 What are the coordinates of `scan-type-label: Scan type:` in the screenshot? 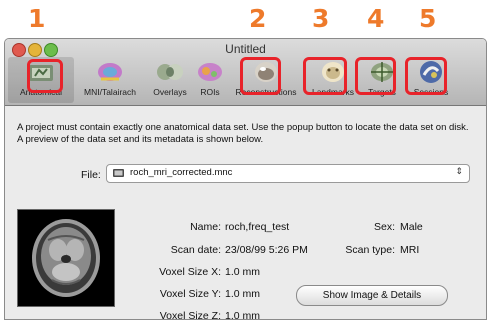 It's located at (370, 250).